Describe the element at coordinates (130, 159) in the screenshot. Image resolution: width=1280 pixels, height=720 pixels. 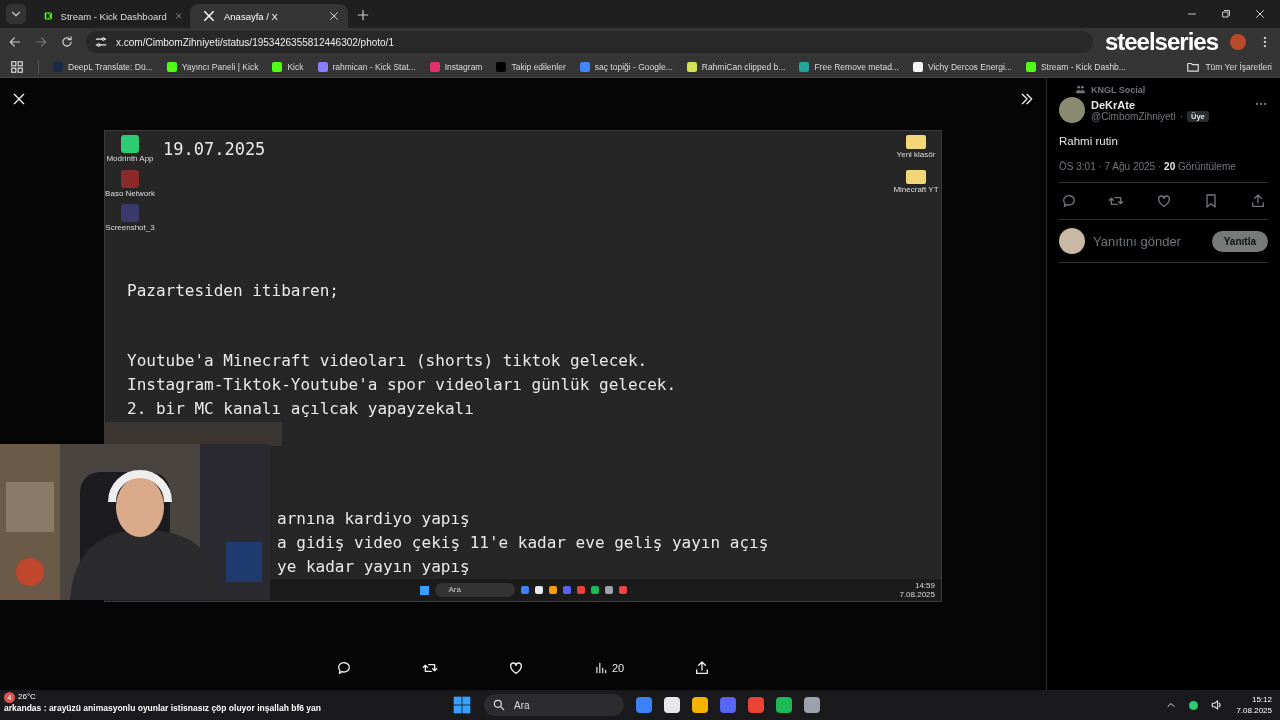
I see `icon-label: Modrinth App` at that location.